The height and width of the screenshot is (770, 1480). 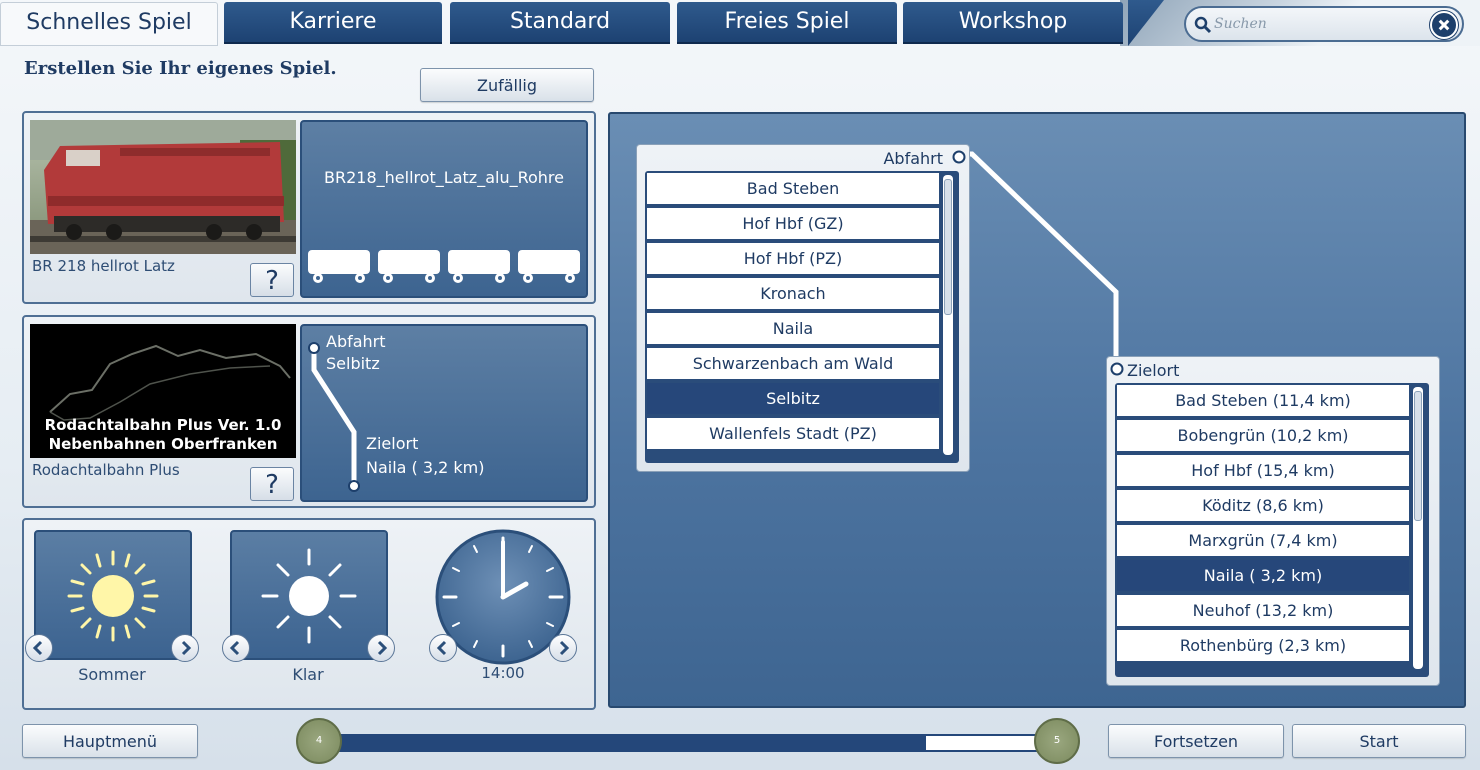 What do you see at coordinates (1418, 456) in the screenshot?
I see `destination-scroll-thumb` at bounding box center [1418, 456].